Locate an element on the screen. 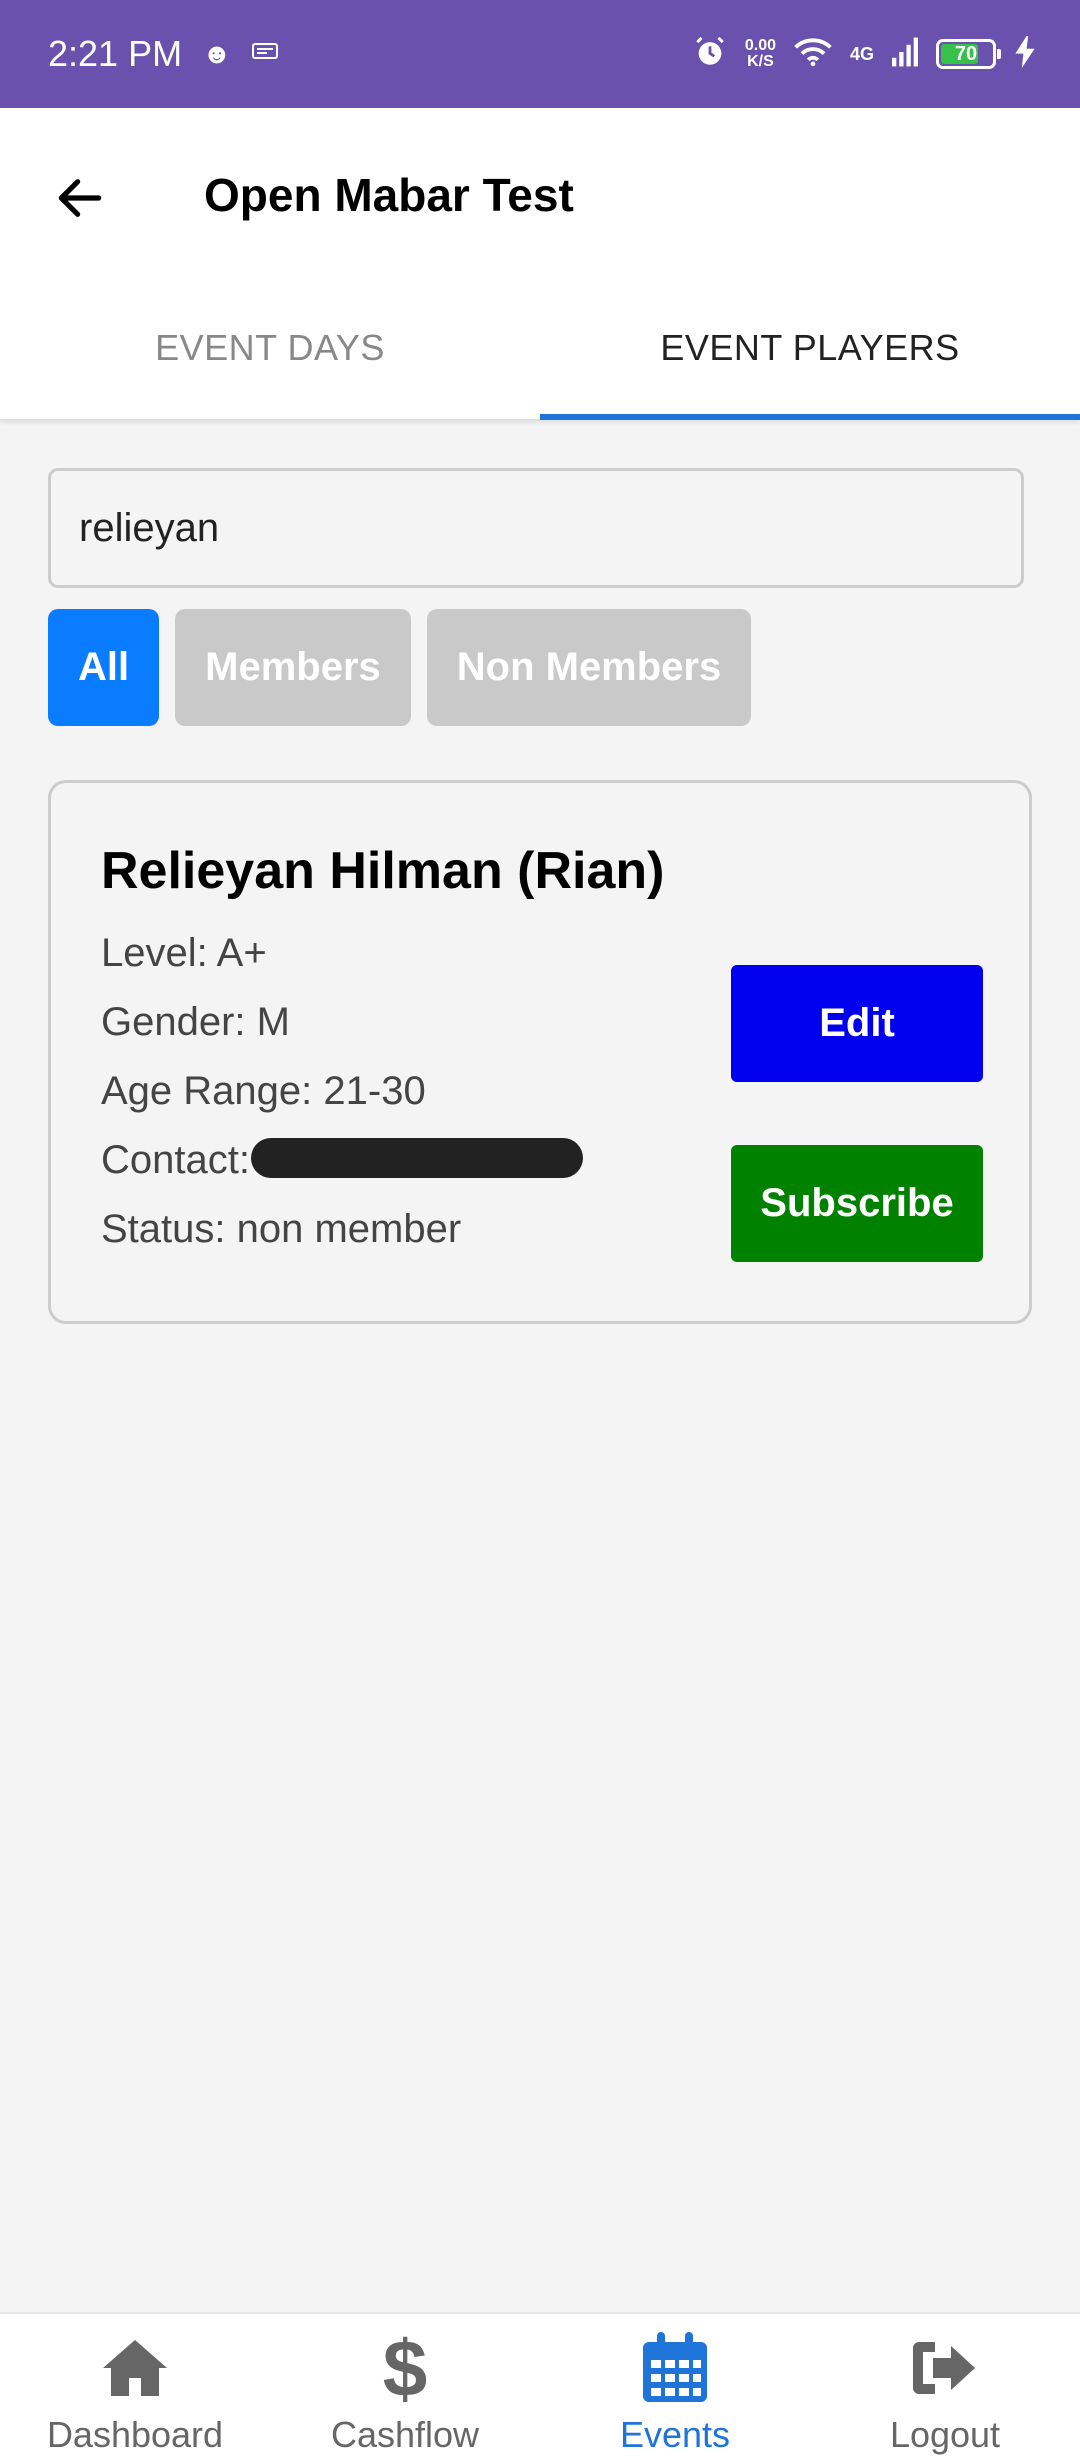 The height and width of the screenshot is (2460, 1080). filter-all-button: All is located at coordinates (104, 667).